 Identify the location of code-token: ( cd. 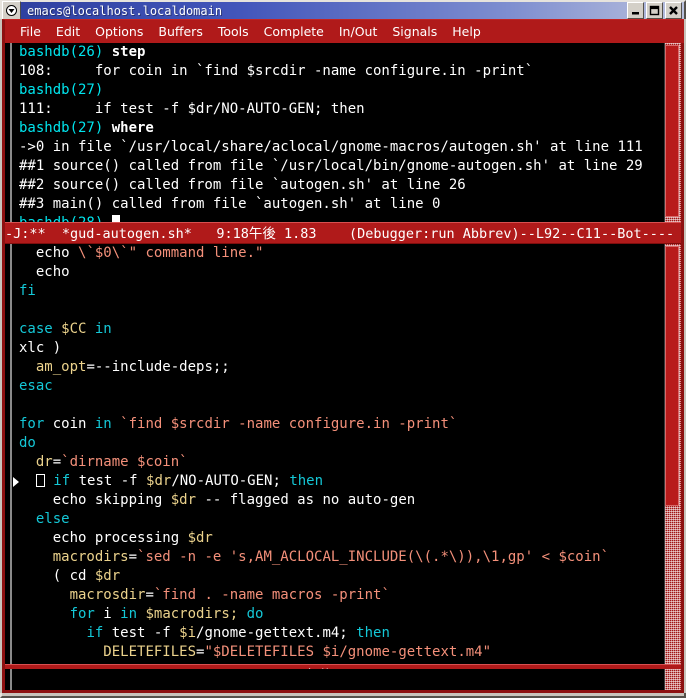
(73, 576).